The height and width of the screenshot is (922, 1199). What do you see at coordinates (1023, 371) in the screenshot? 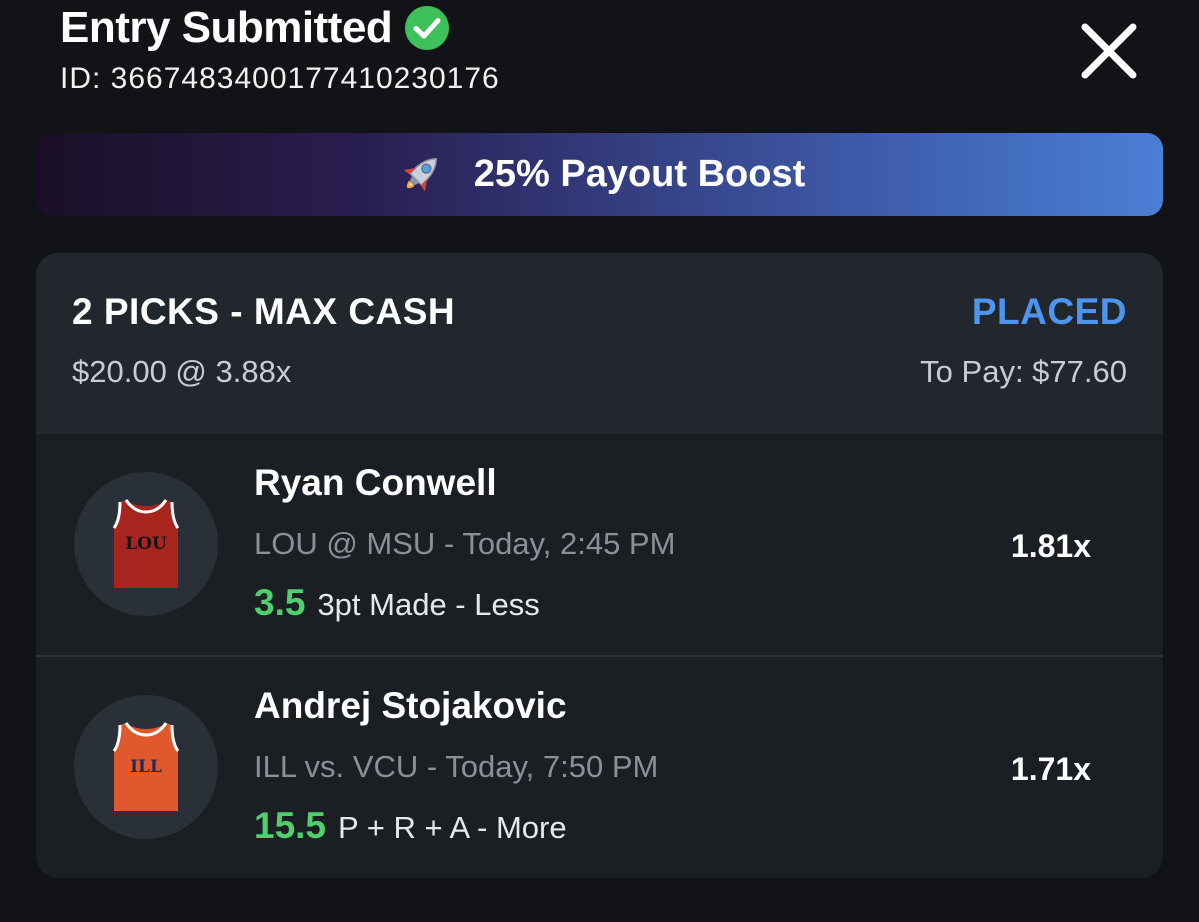
I see `to-pay-amount: To Pay: $77.60` at bounding box center [1023, 371].